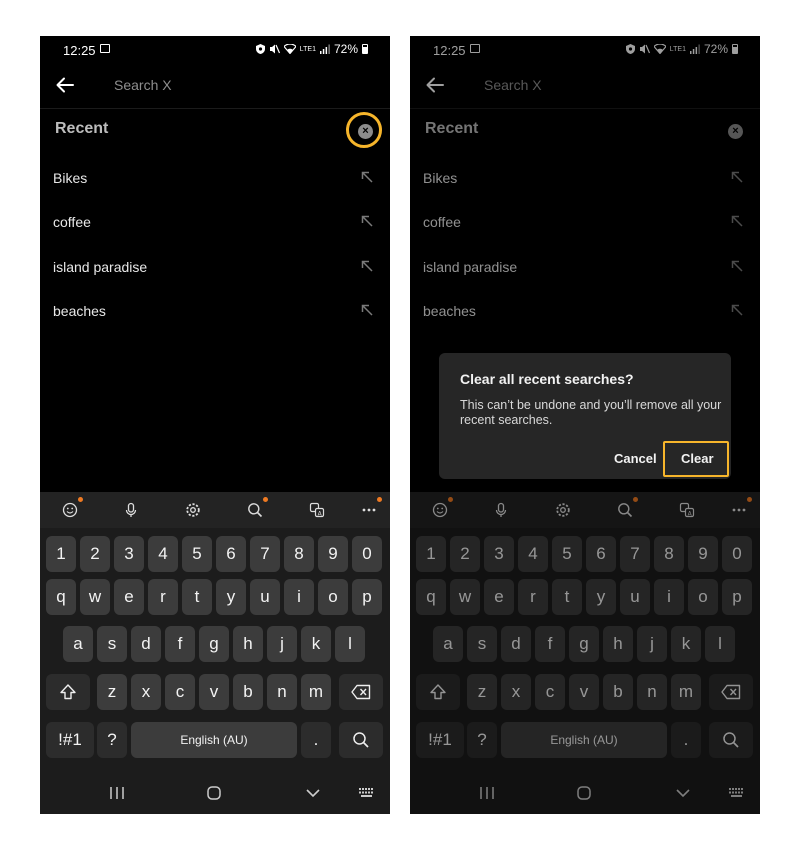 This screenshot has width=800, height=850. What do you see at coordinates (635, 597) in the screenshot?
I see `key-u: u` at bounding box center [635, 597].